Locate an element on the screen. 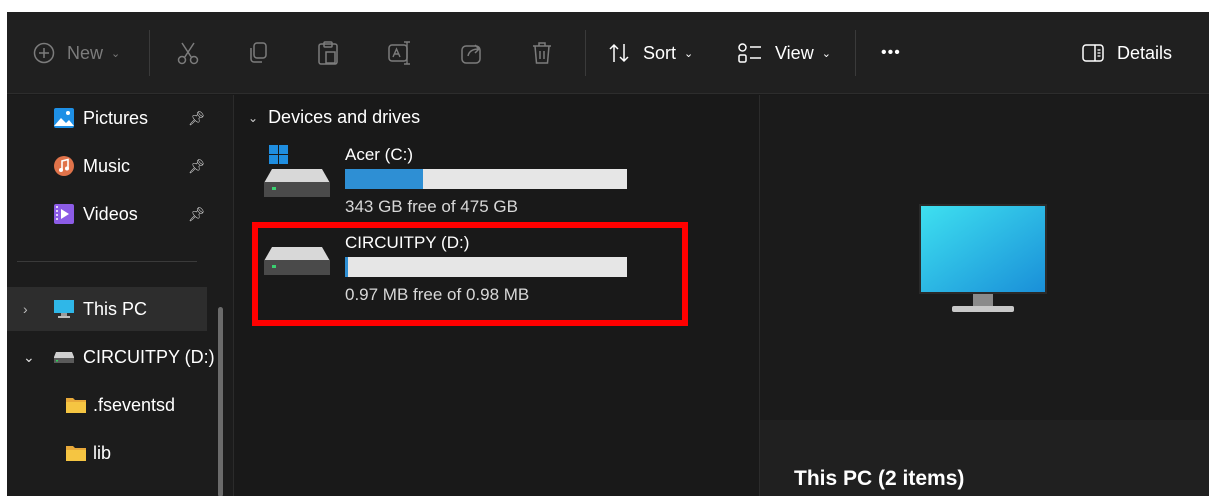 Image resolution: width=1212 pixels, height=496 pixels. trash-icon is located at coordinates (542, 53).